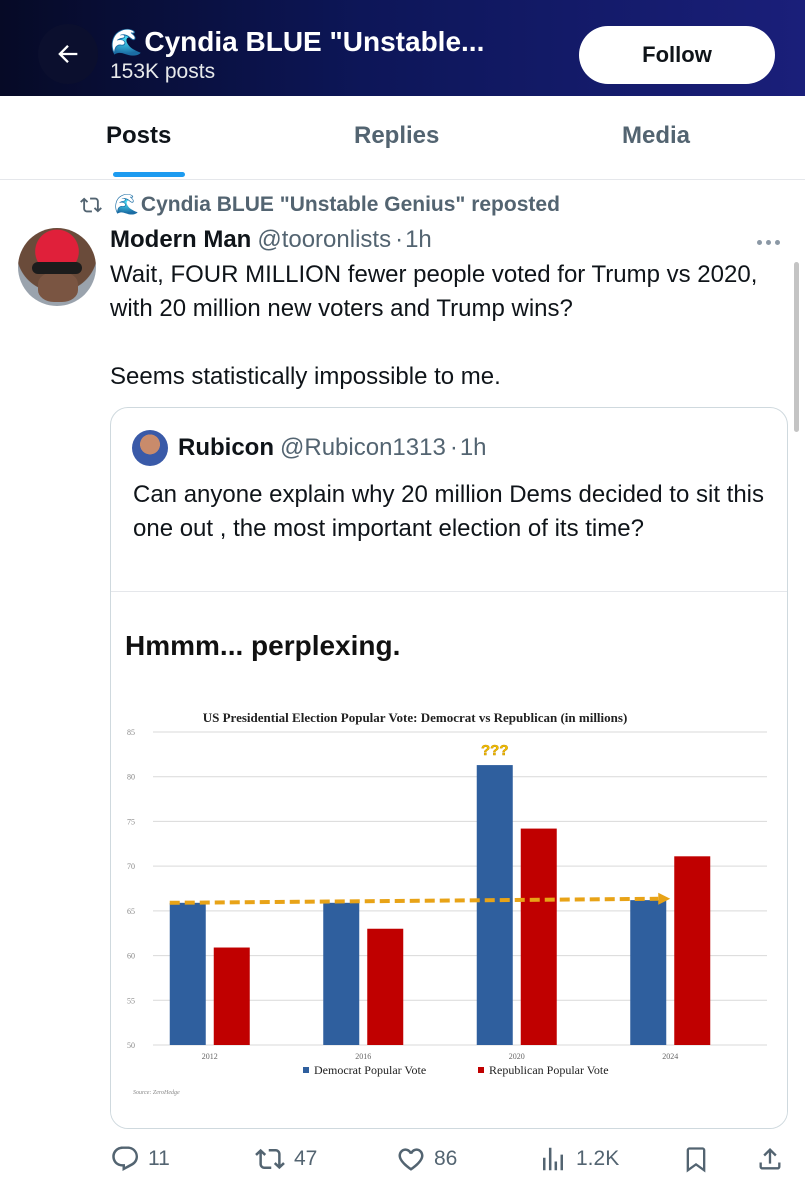  I want to click on x-tick-label: 2020, so click(517, 1056).